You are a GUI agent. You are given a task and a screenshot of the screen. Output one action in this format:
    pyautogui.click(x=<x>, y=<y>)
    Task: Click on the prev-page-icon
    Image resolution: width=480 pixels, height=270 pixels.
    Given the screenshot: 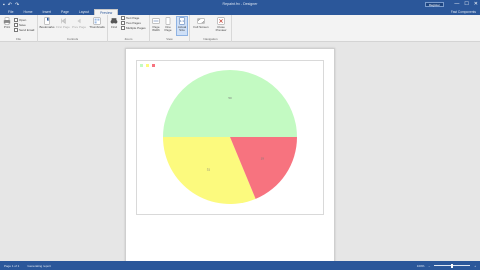 What is the action you would take?
    pyautogui.click(x=79, y=21)
    